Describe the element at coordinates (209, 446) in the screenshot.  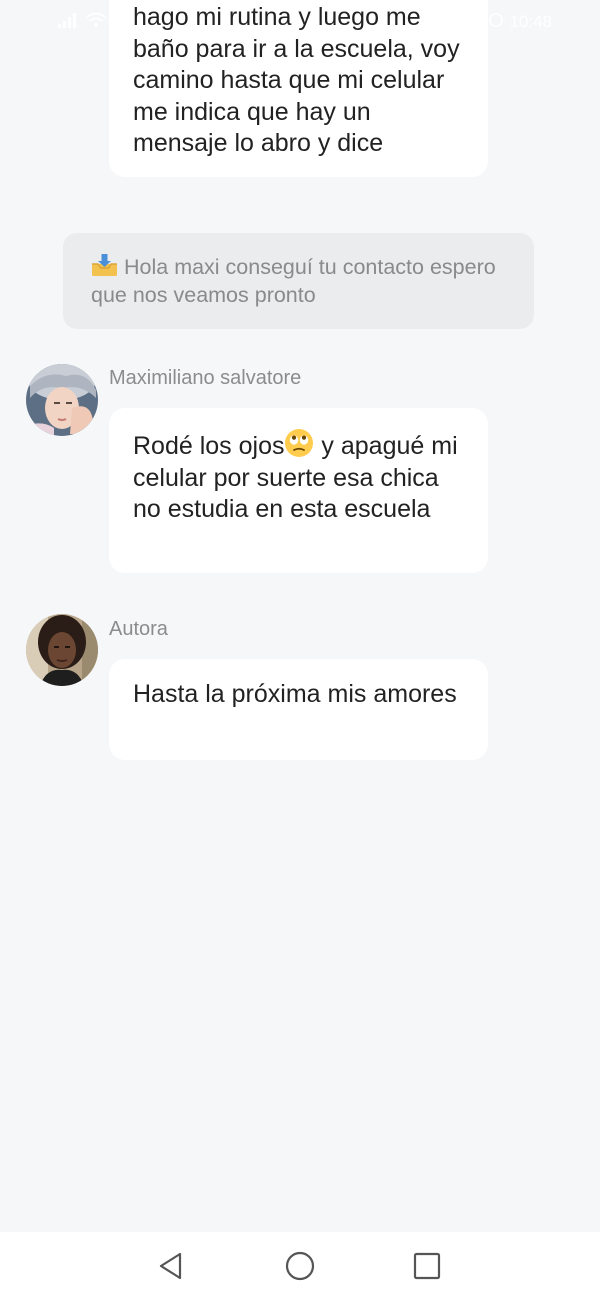
I see `message-text: Rodé los ojos` at that location.